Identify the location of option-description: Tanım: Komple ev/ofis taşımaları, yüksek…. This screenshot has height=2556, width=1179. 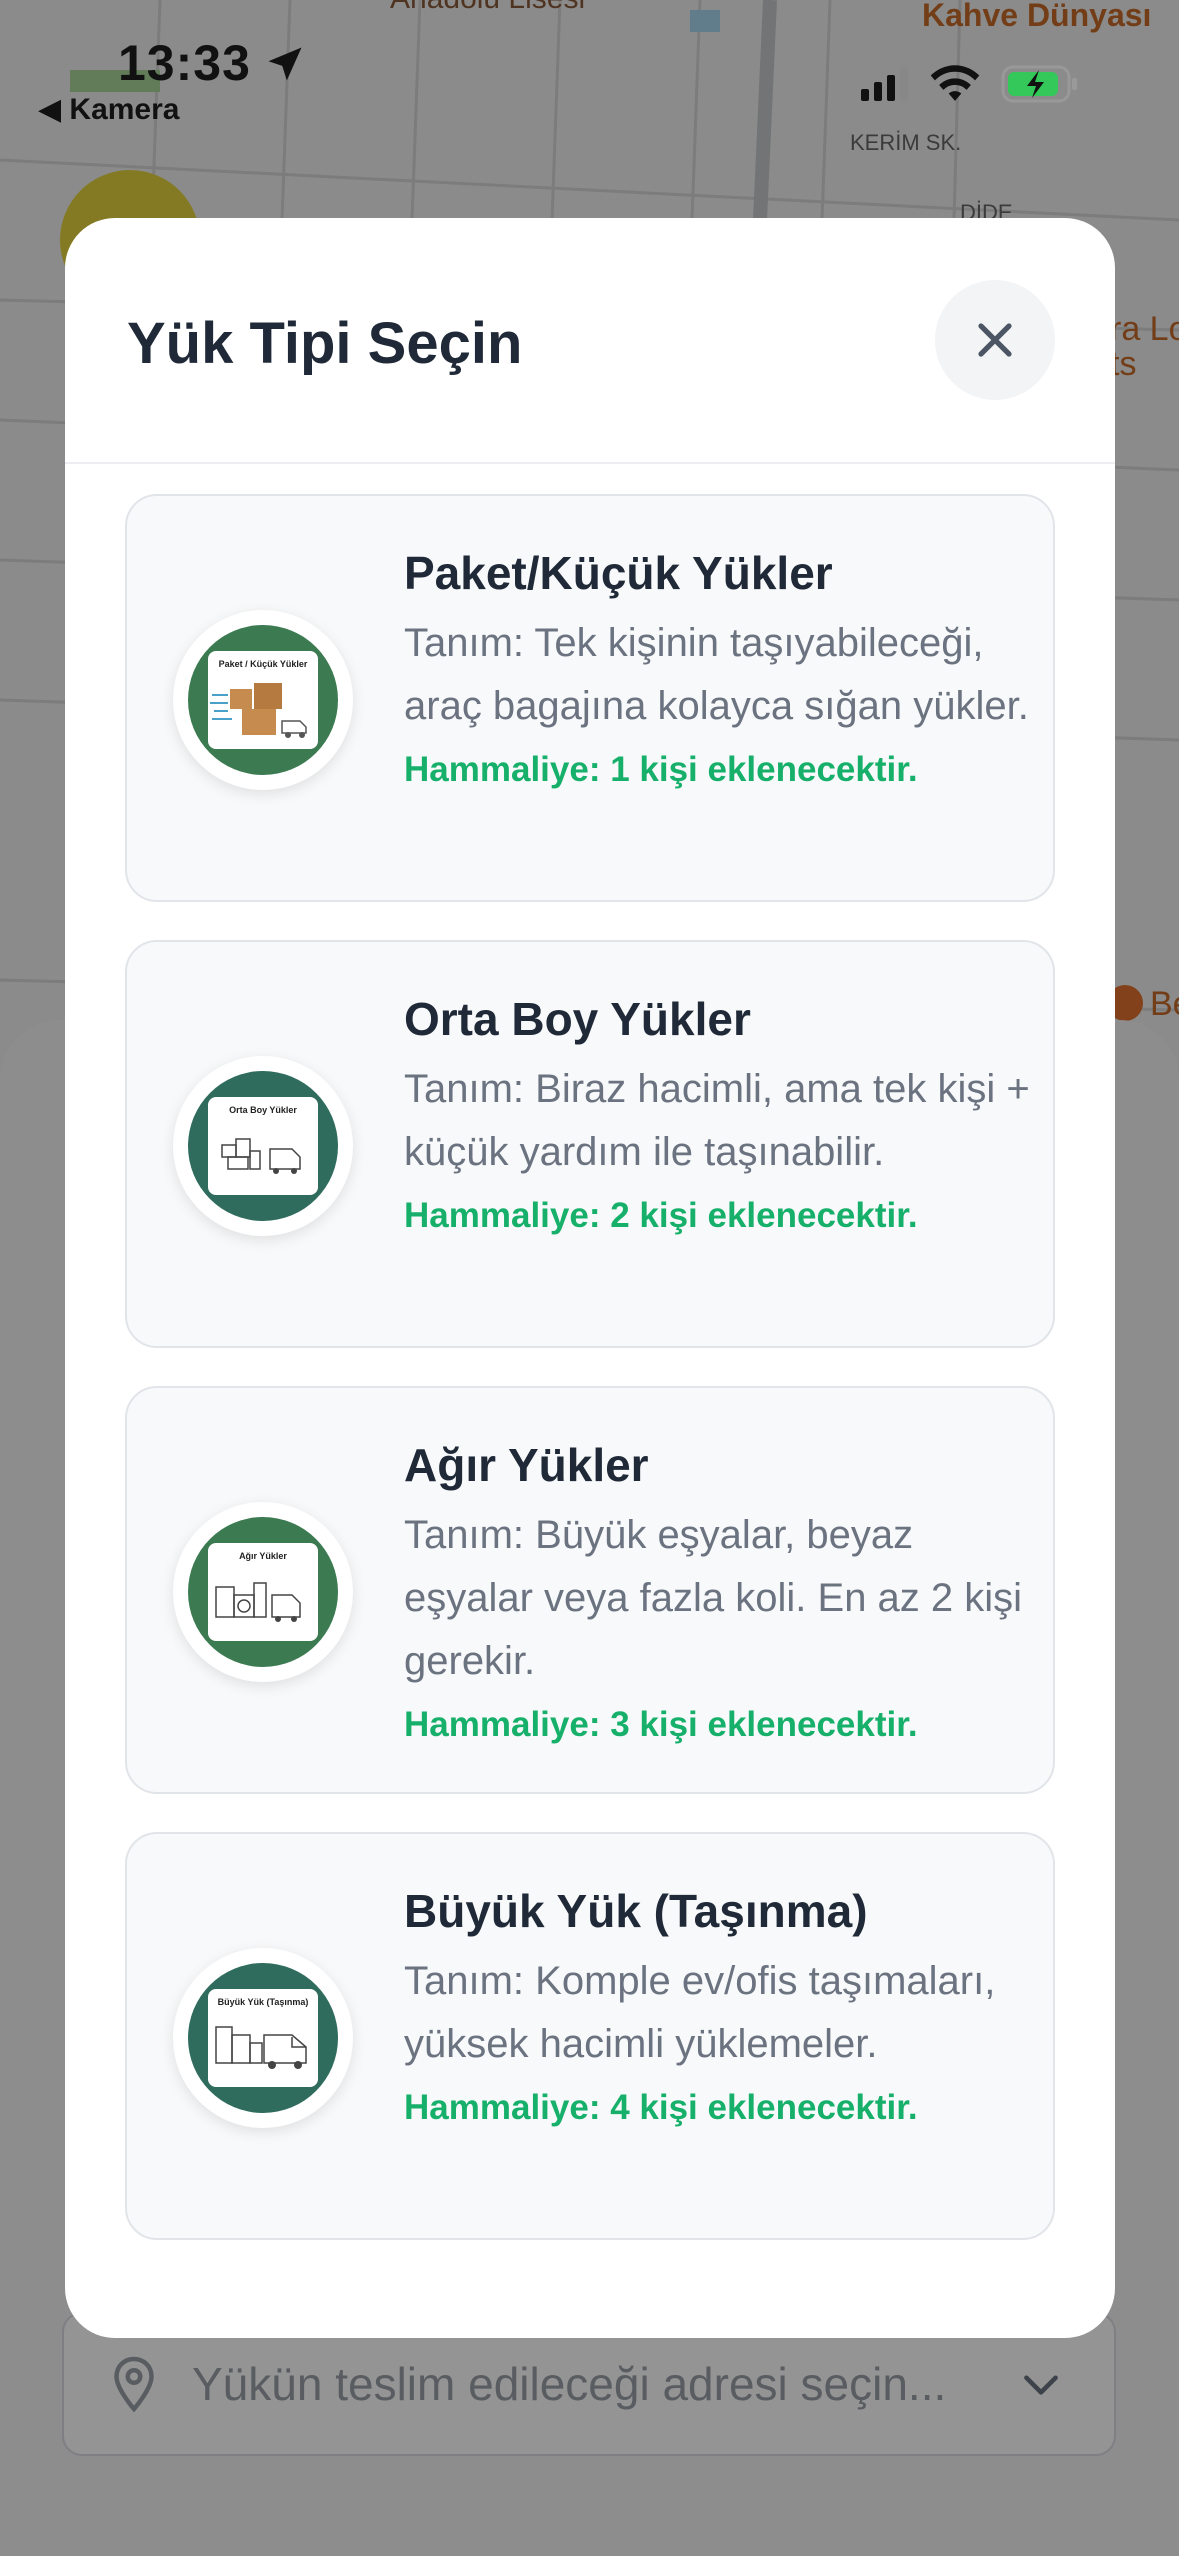
(700, 2012).